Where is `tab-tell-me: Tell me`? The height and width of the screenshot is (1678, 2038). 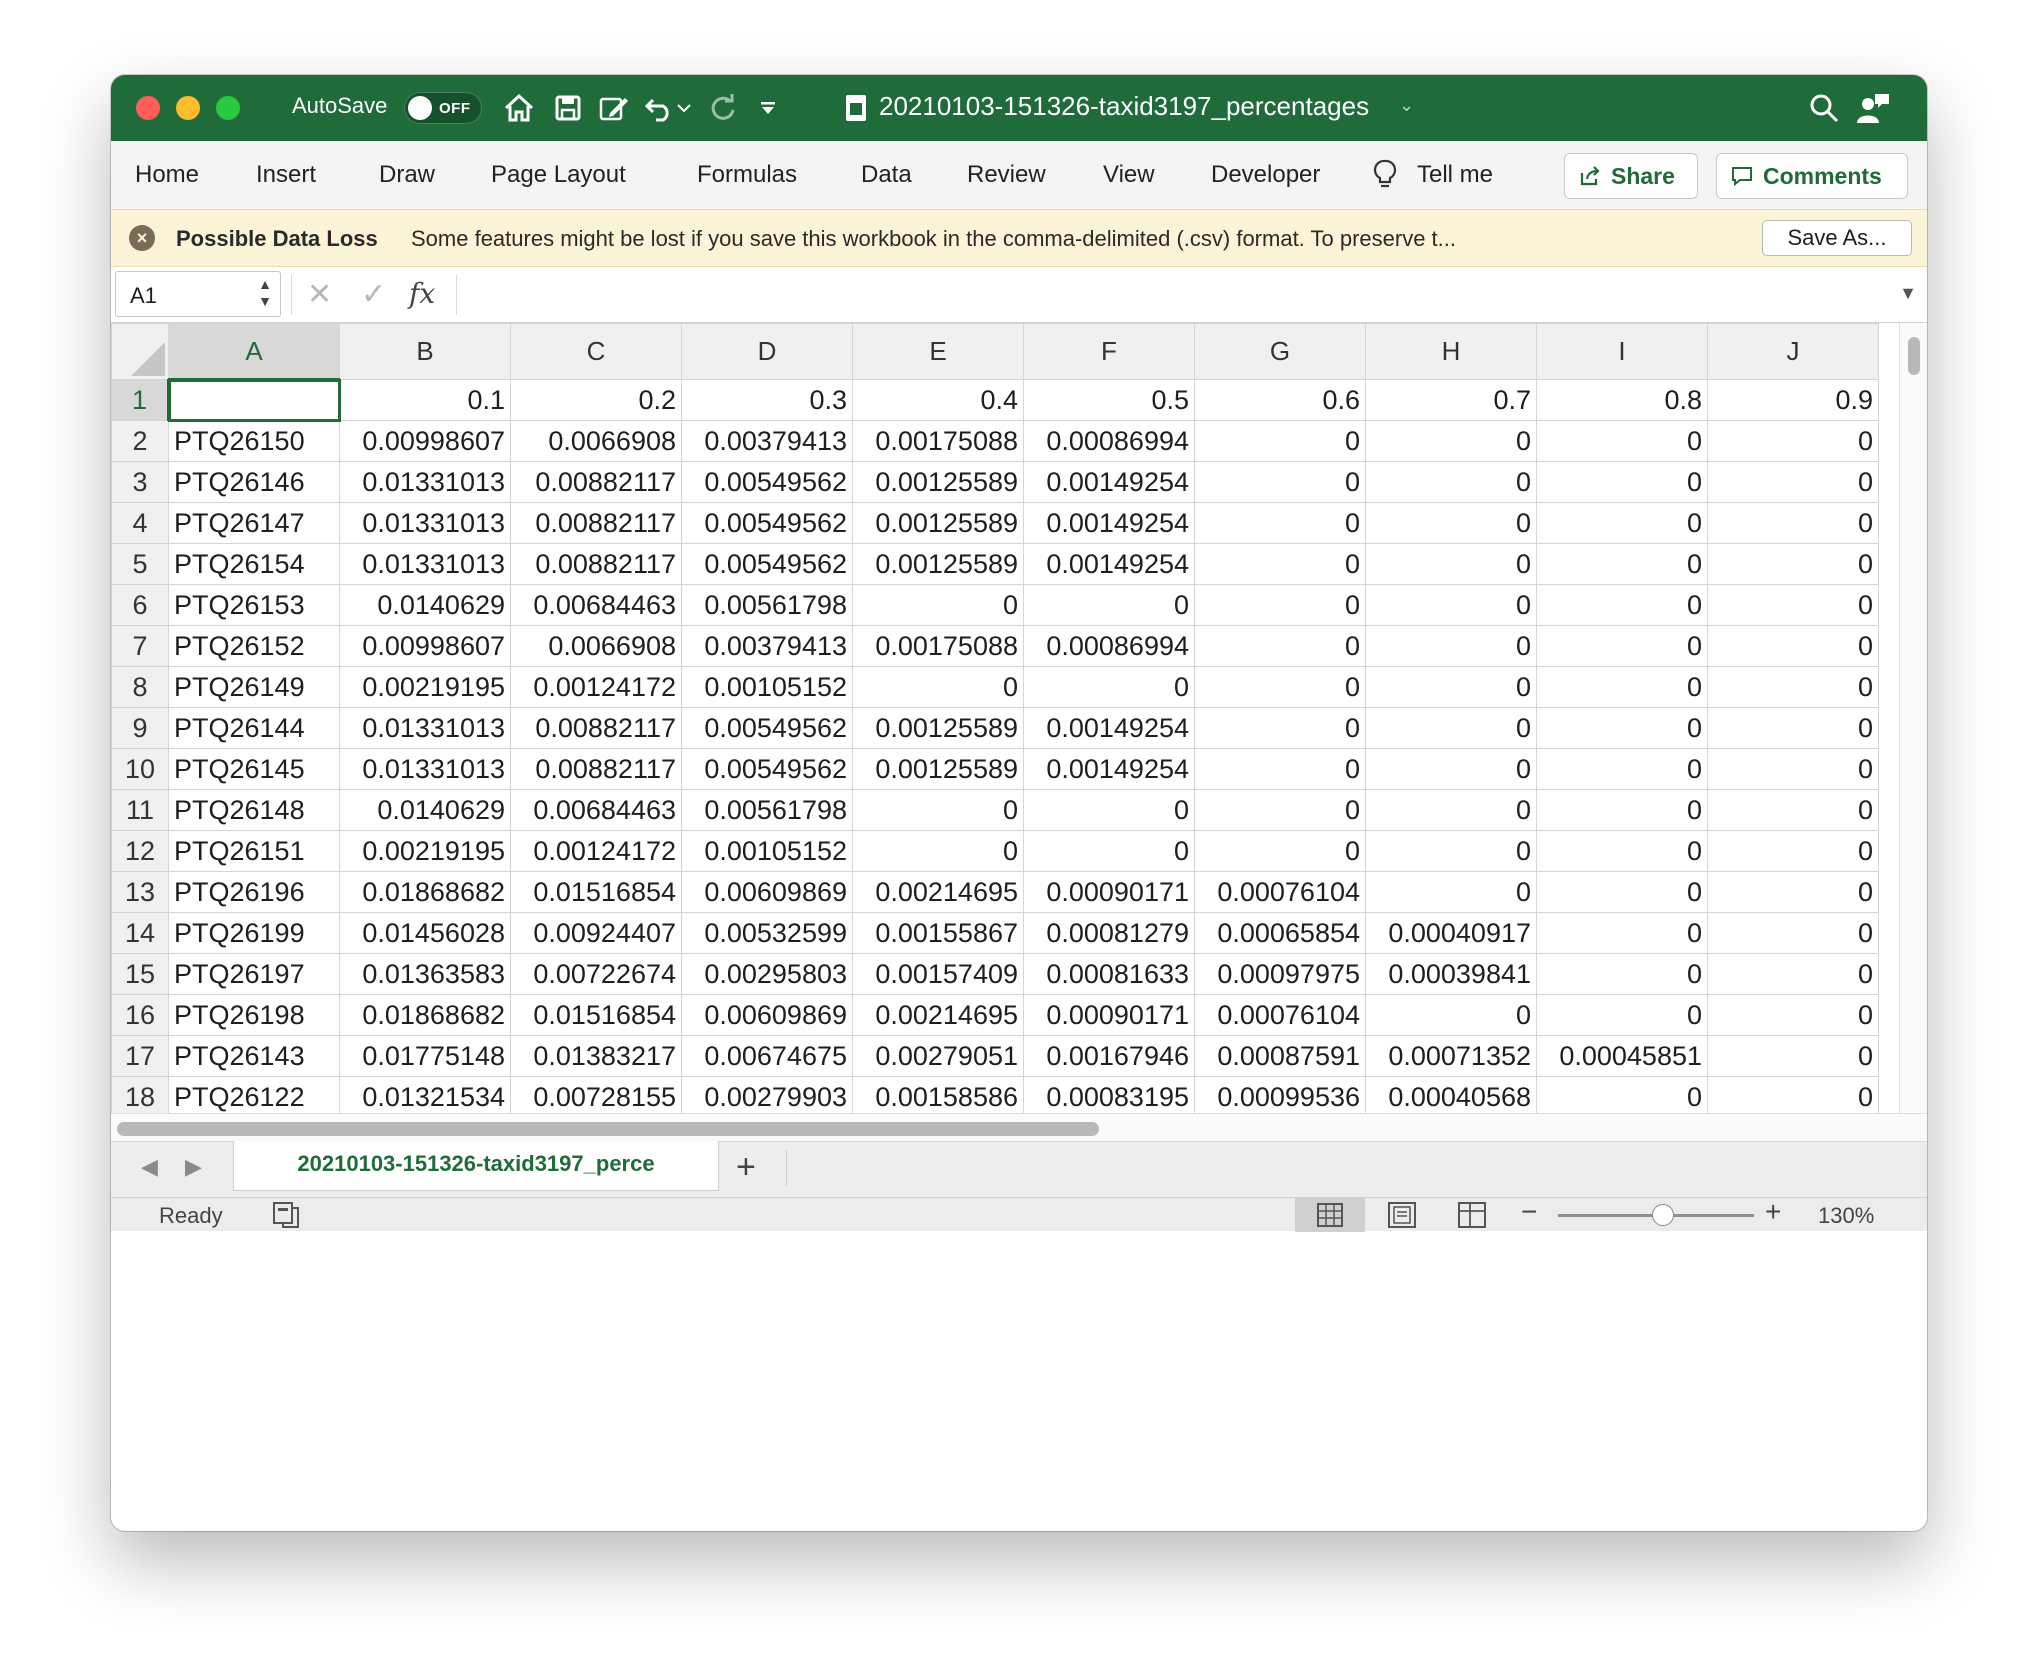 tab-tell-me: Tell me is located at coordinates (1455, 175).